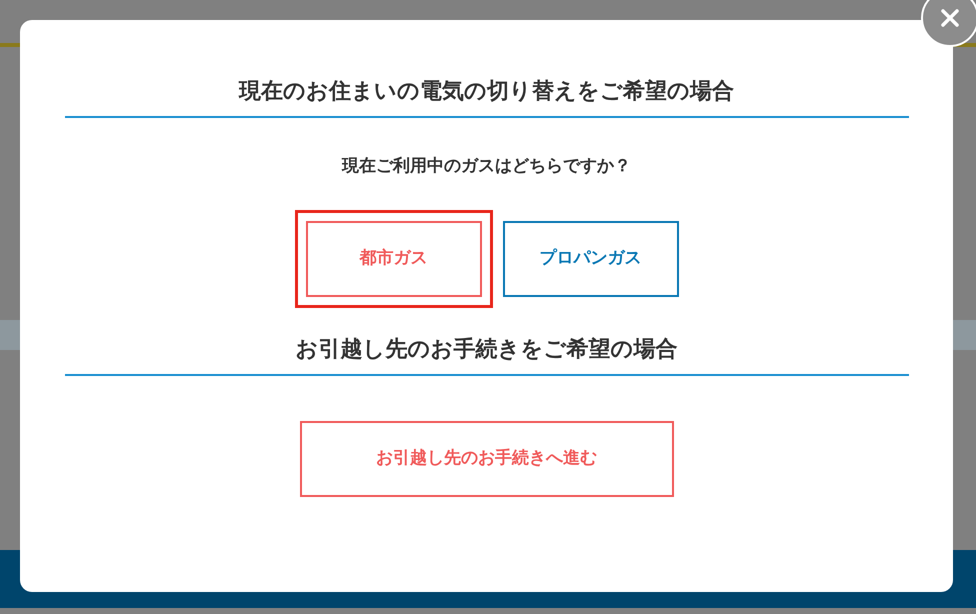 The width and height of the screenshot is (976, 614). I want to click on close-icon, so click(950, 18).